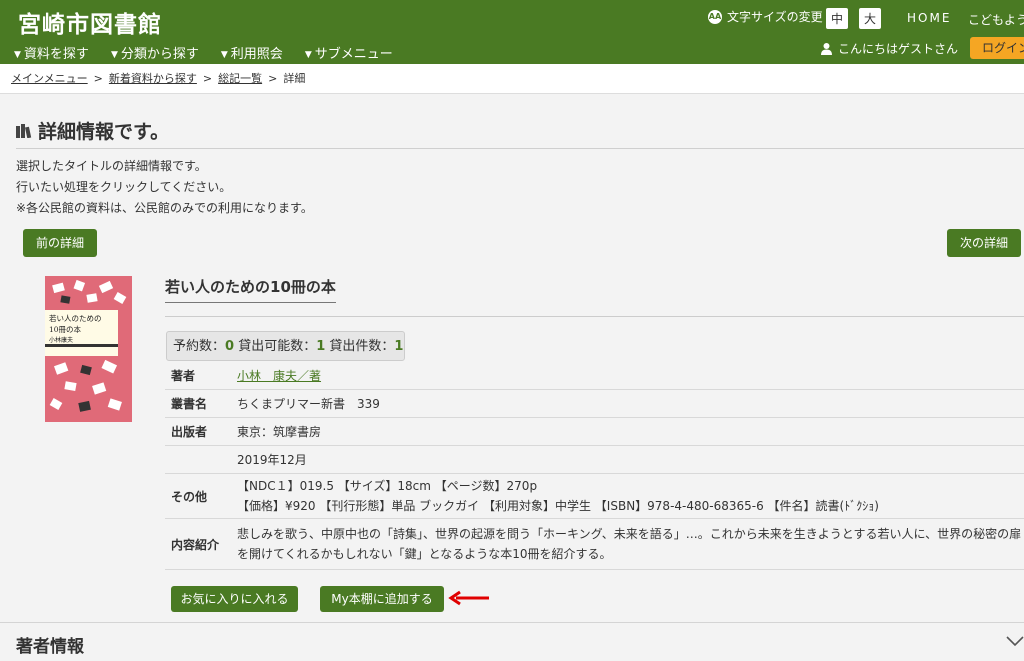 The image size is (1024, 661). What do you see at coordinates (65, 329) in the screenshot?
I see `cover-title-line2: 10冊の本` at bounding box center [65, 329].